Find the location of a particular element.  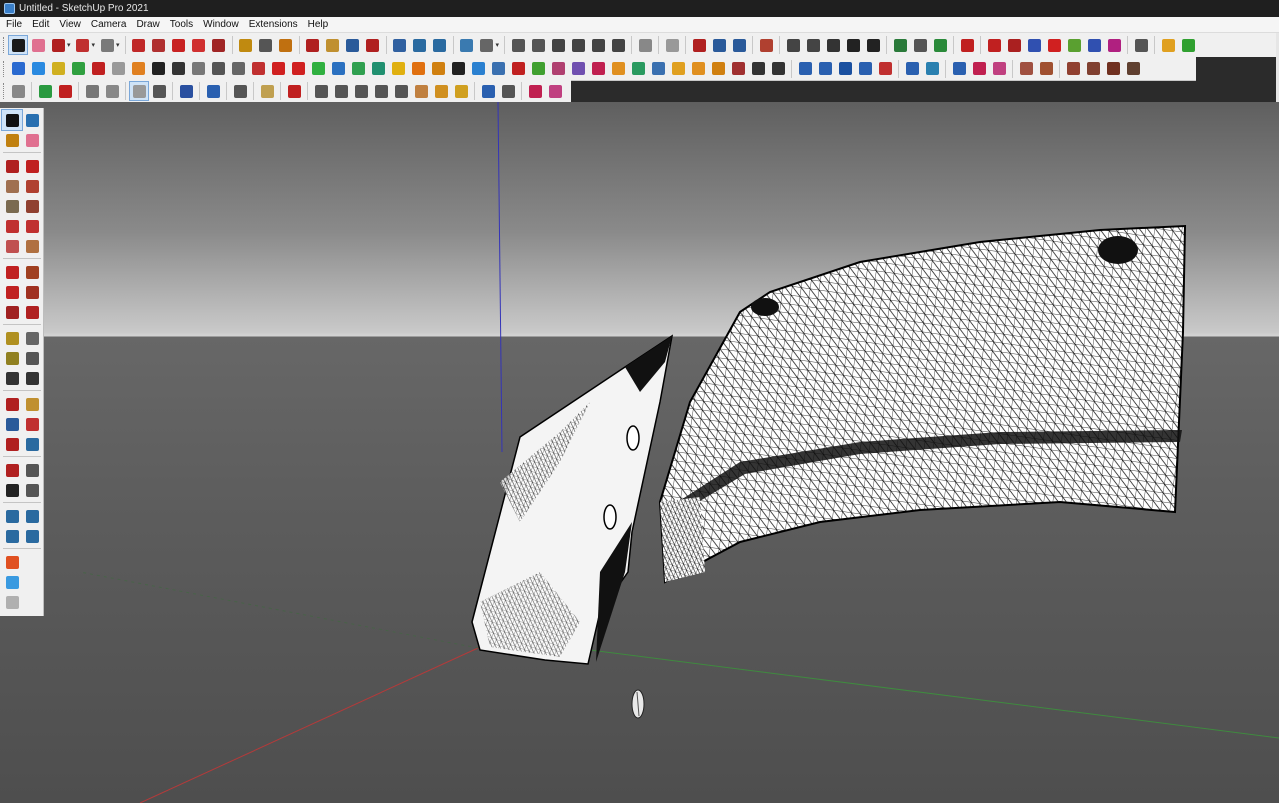

rectangle-button is located at coordinates (12, 186).